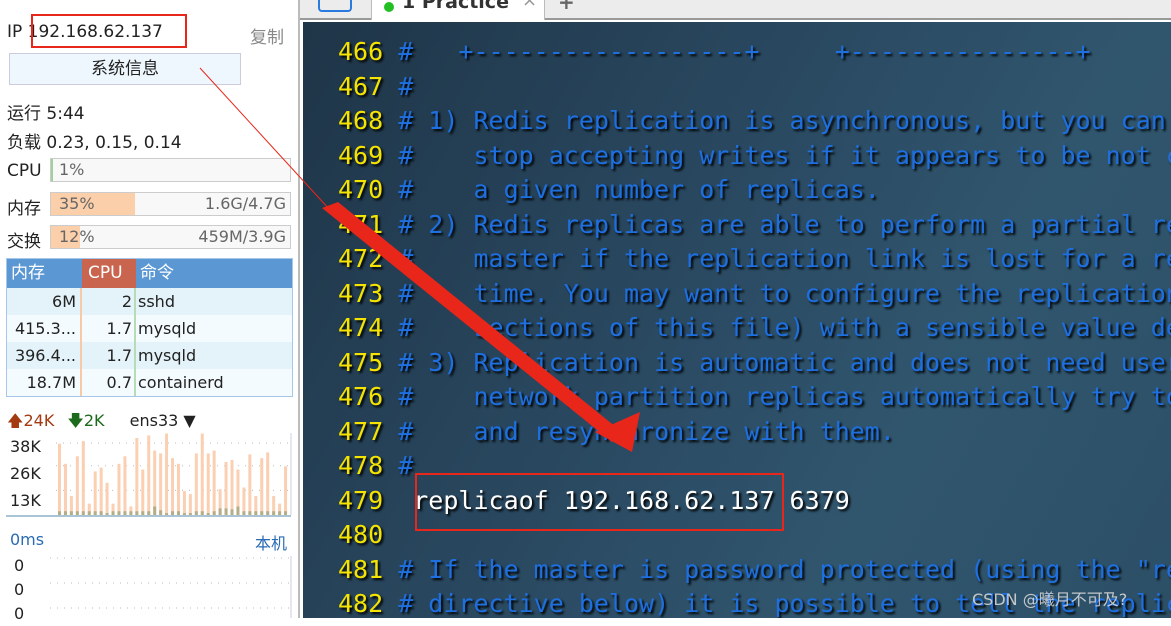 Image resolution: width=1171 pixels, height=626 pixels. I want to click on header-command: 命令, so click(155, 273).